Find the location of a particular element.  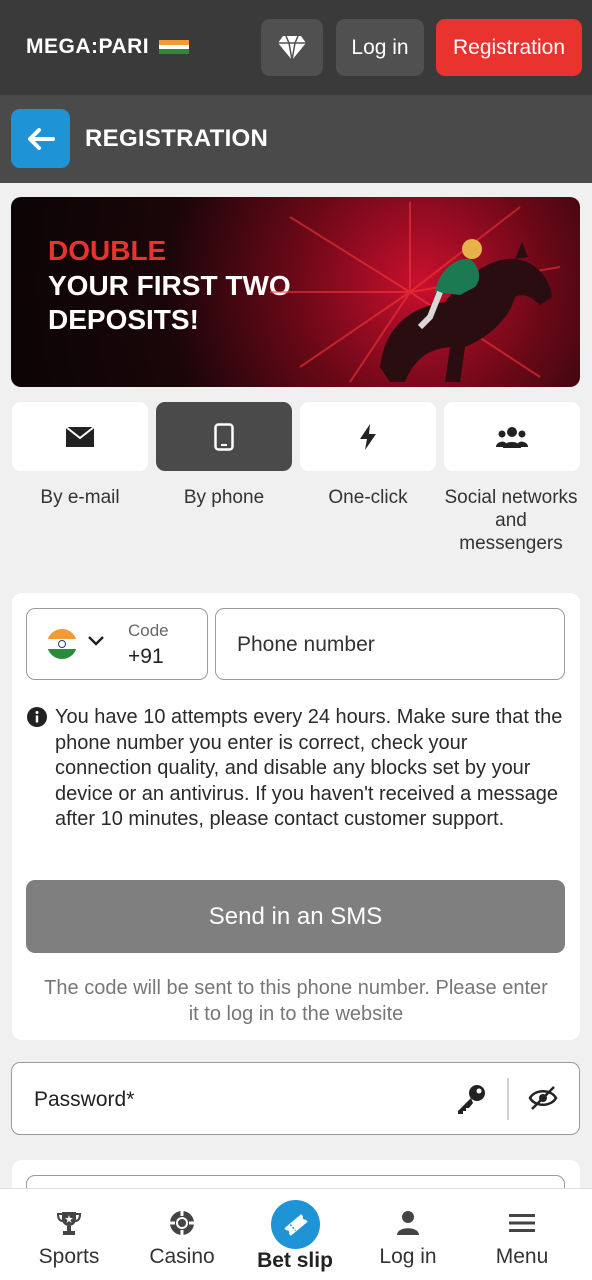

jockey-horse-illustration is located at coordinates (415, 292).